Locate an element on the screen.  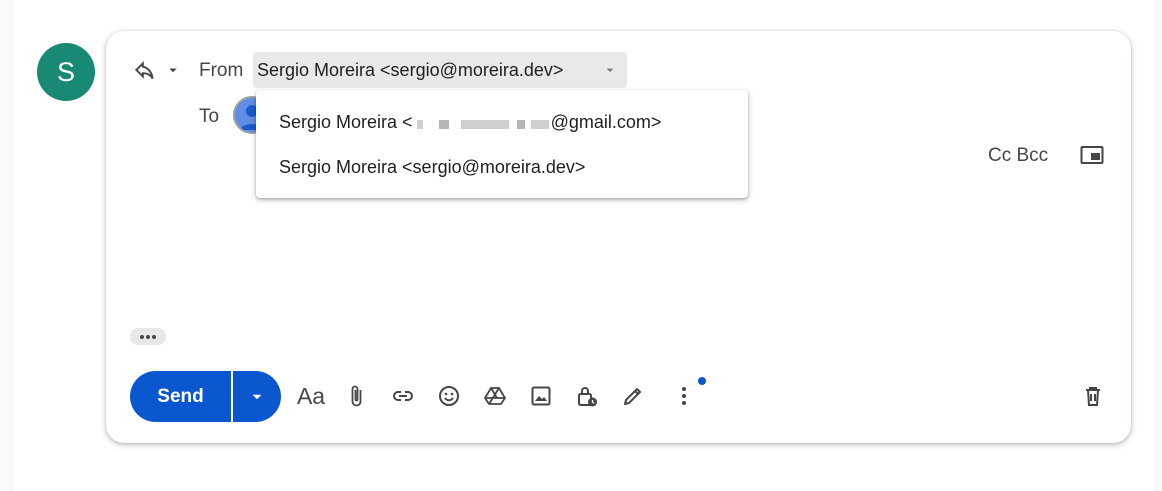
show-trimmed-content-button is located at coordinates (148, 336).